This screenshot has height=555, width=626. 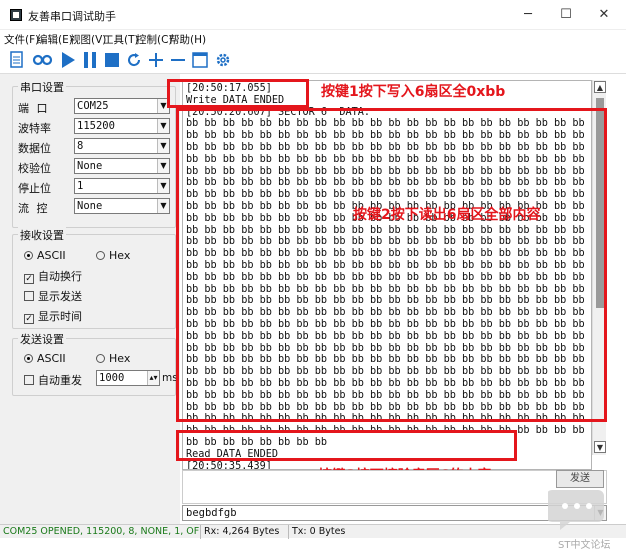 I want to click on stop-icon, so click(x=113, y=61).